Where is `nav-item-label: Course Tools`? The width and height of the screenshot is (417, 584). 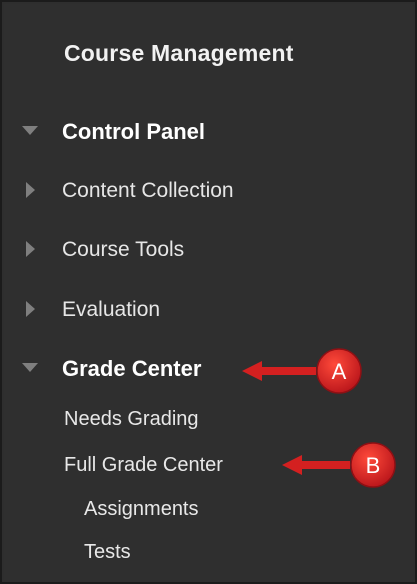
nav-item-label: Course Tools is located at coordinates (123, 249).